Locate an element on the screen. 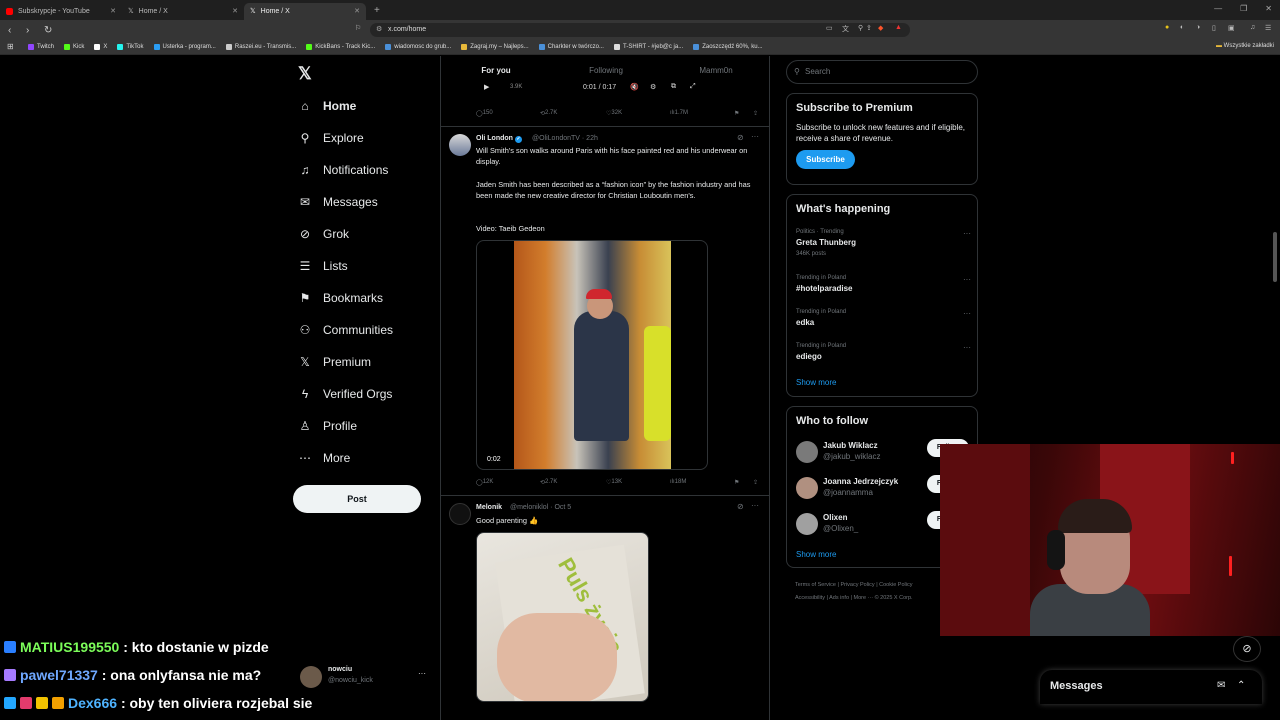 Image resolution: width=1280 pixels, height=720 pixels. browser-tab-youtube: Subskrypcje - YouTube ✕ is located at coordinates (61, 11).